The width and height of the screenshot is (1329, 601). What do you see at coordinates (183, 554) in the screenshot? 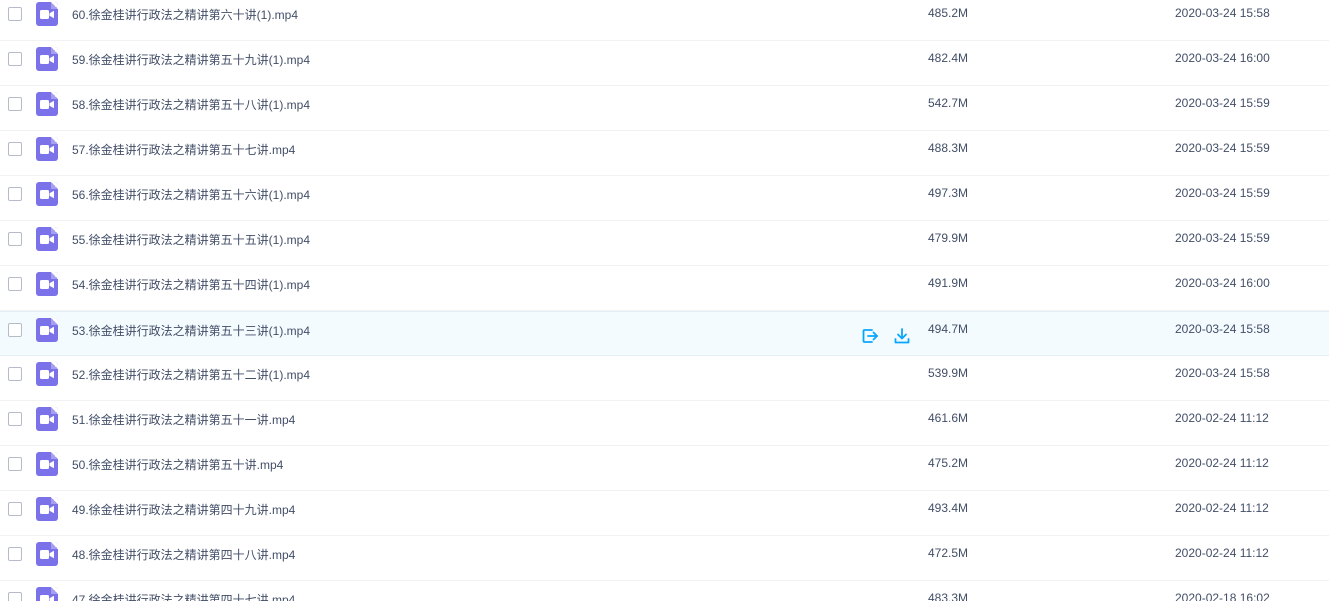
I see `file-name-link: 48.徐金桂讲行政法之精讲第四十八讲.mp4` at bounding box center [183, 554].